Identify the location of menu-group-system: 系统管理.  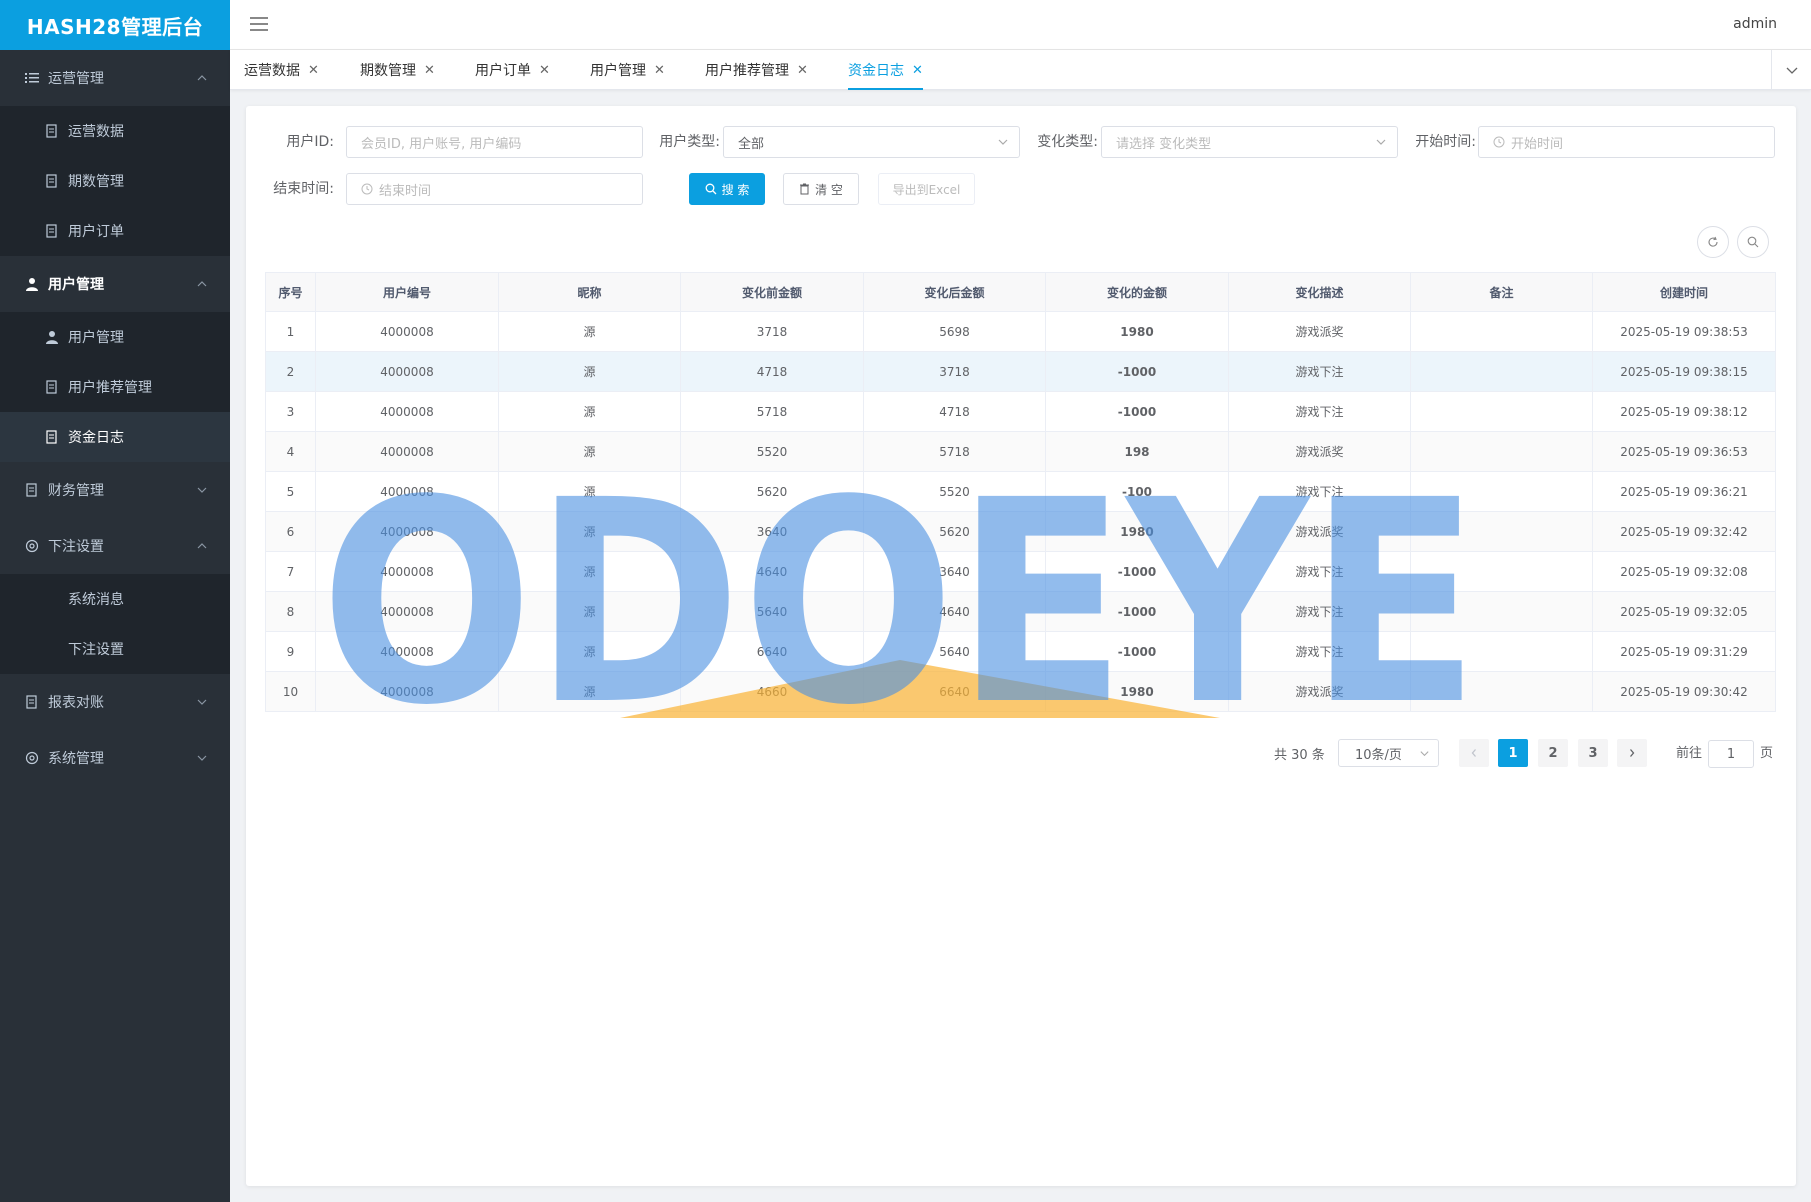
(115, 758).